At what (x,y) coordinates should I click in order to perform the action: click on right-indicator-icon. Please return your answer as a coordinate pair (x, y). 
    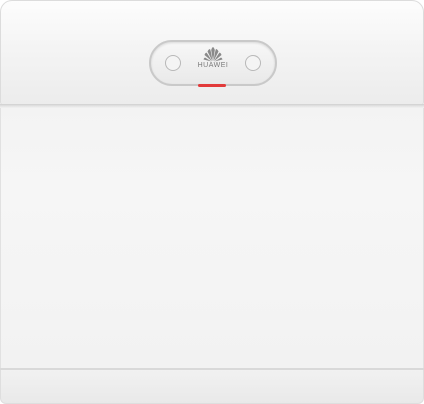
    Looking at the image, I should click on (253, 63).